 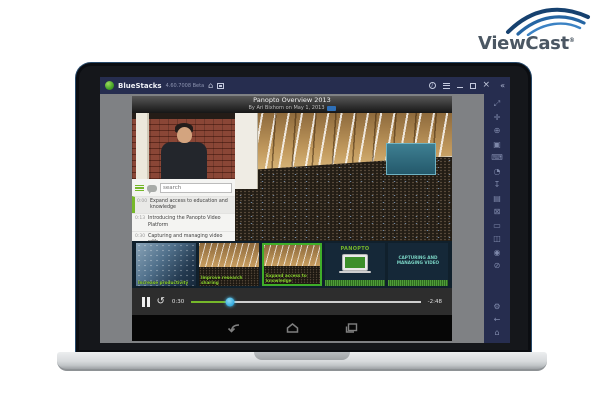 I want to click on bluestacks-sidebar: ⤢ ✛ ⊕ ▣ ⌨ ◔ ↧ ▤ ⊠ ▭ ◫ ◉ ⊘ ⚙ ← ⌂, so click(x=497, y=218).